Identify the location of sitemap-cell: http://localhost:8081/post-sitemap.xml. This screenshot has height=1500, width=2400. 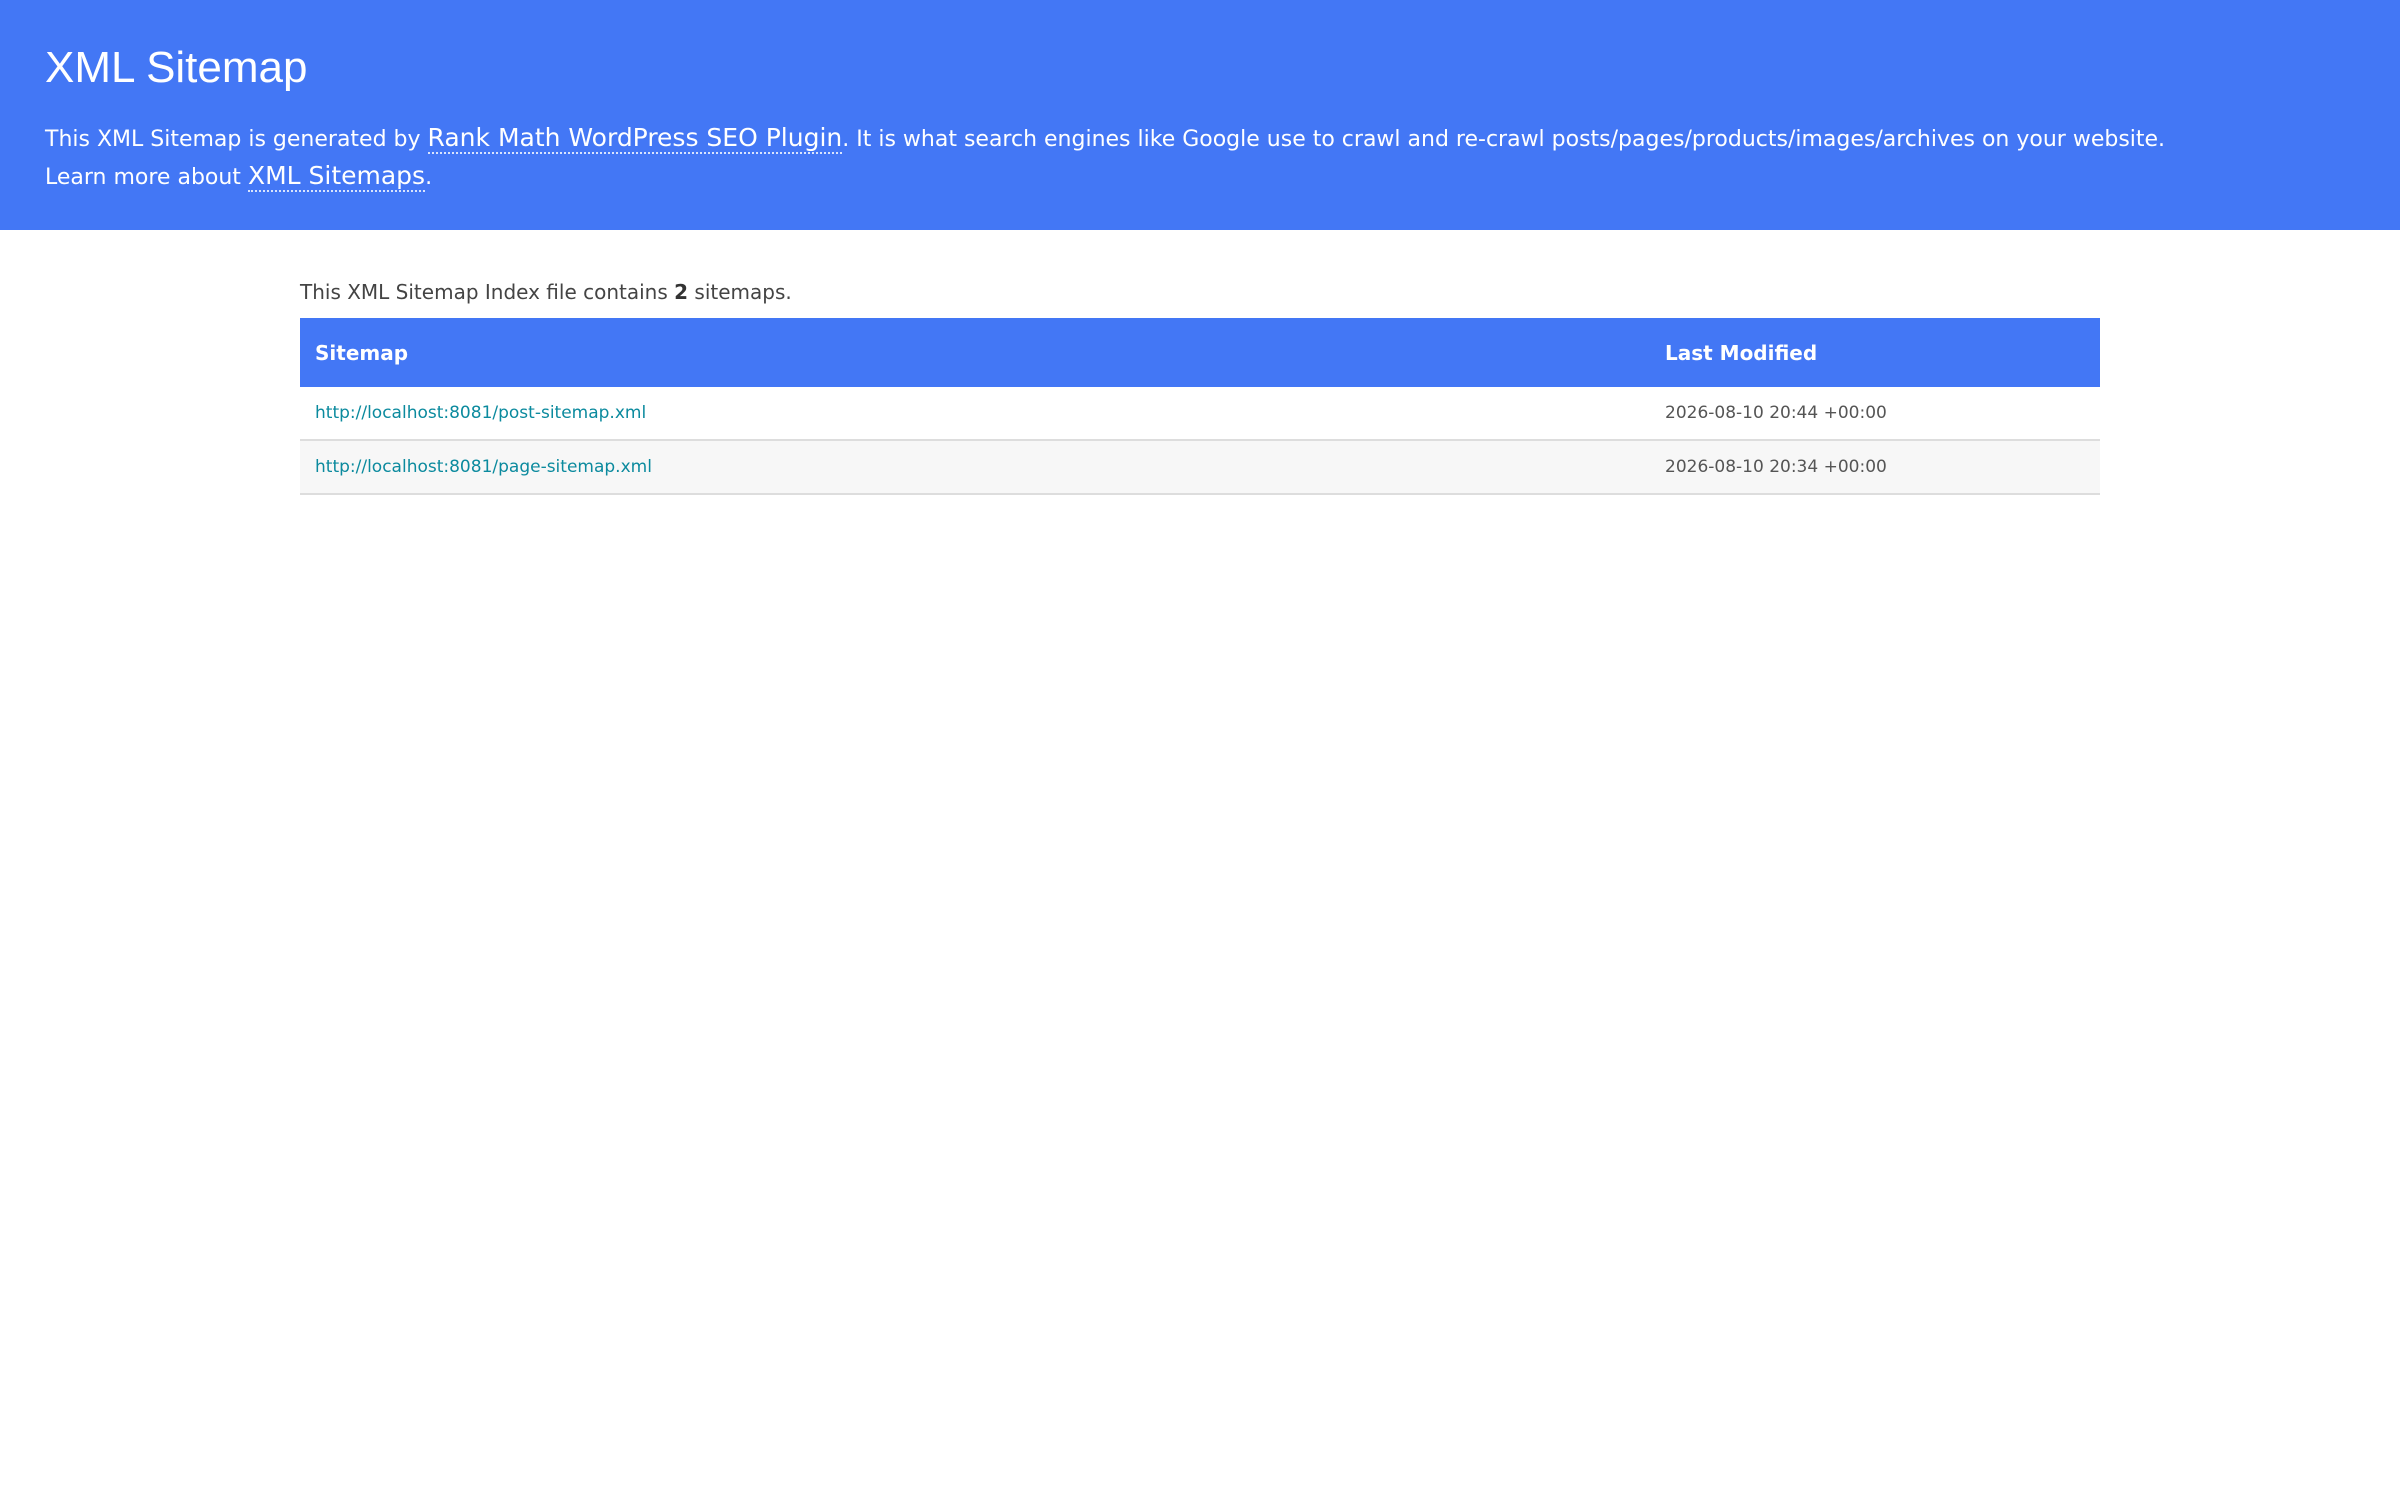
(975, 414).